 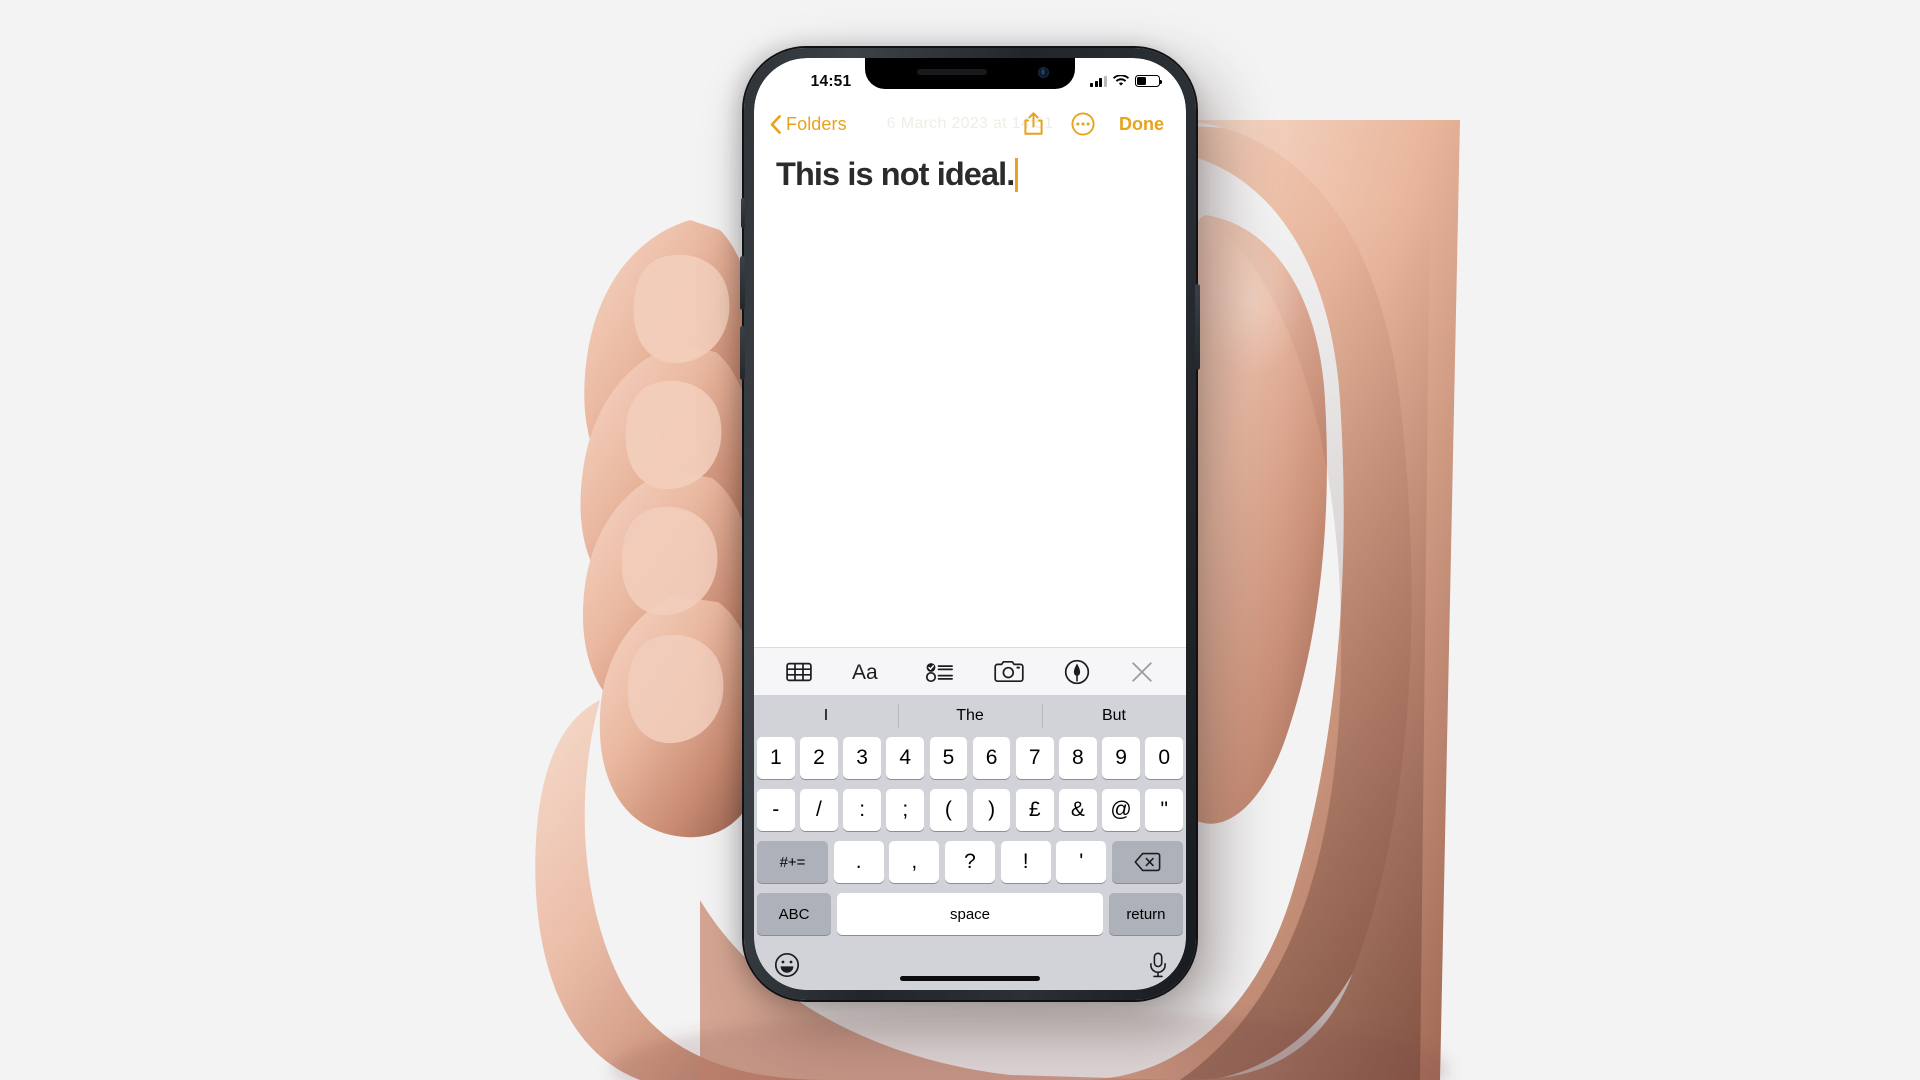 I want to click on key-3: 3, so click(x=862, y=758).